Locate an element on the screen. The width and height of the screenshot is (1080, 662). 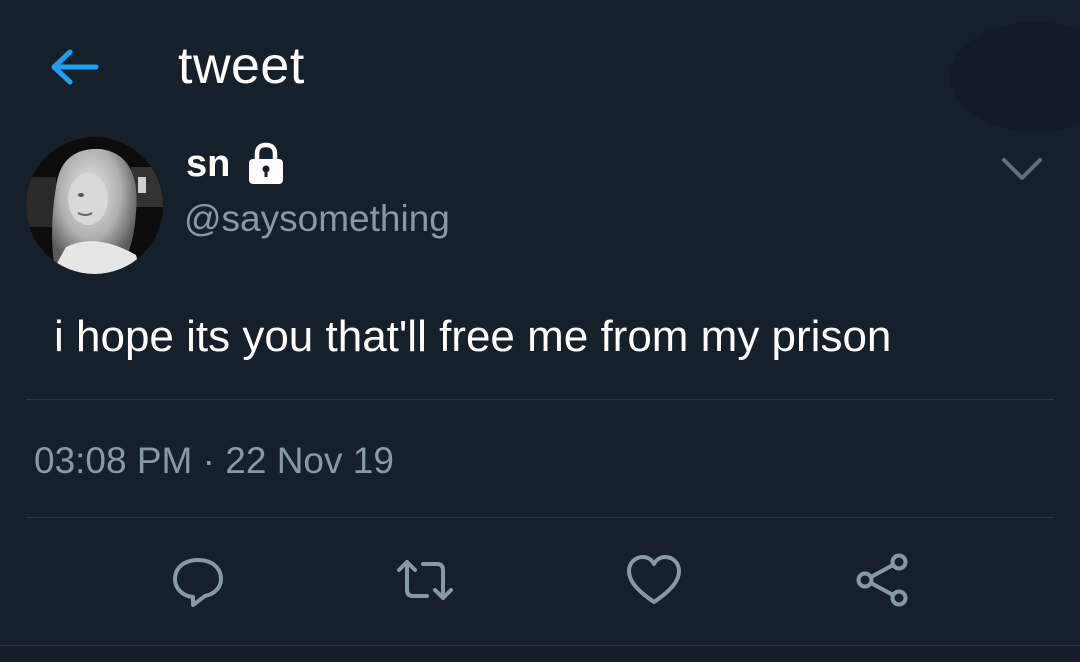
author-display-name: sn is located at coordinates (208, 164).